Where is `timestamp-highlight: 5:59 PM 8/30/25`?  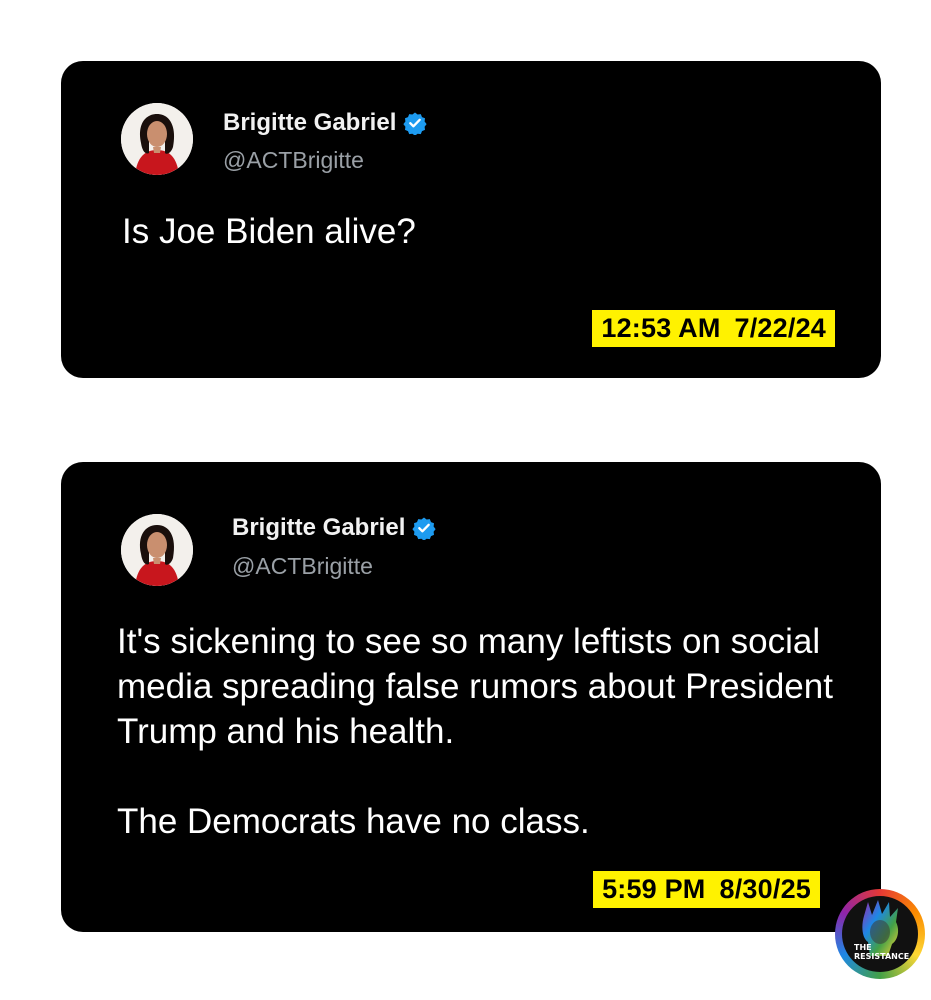 timestamp-highlight: 5:59 PM 8/30/25 is located at coordinates (706, 889).